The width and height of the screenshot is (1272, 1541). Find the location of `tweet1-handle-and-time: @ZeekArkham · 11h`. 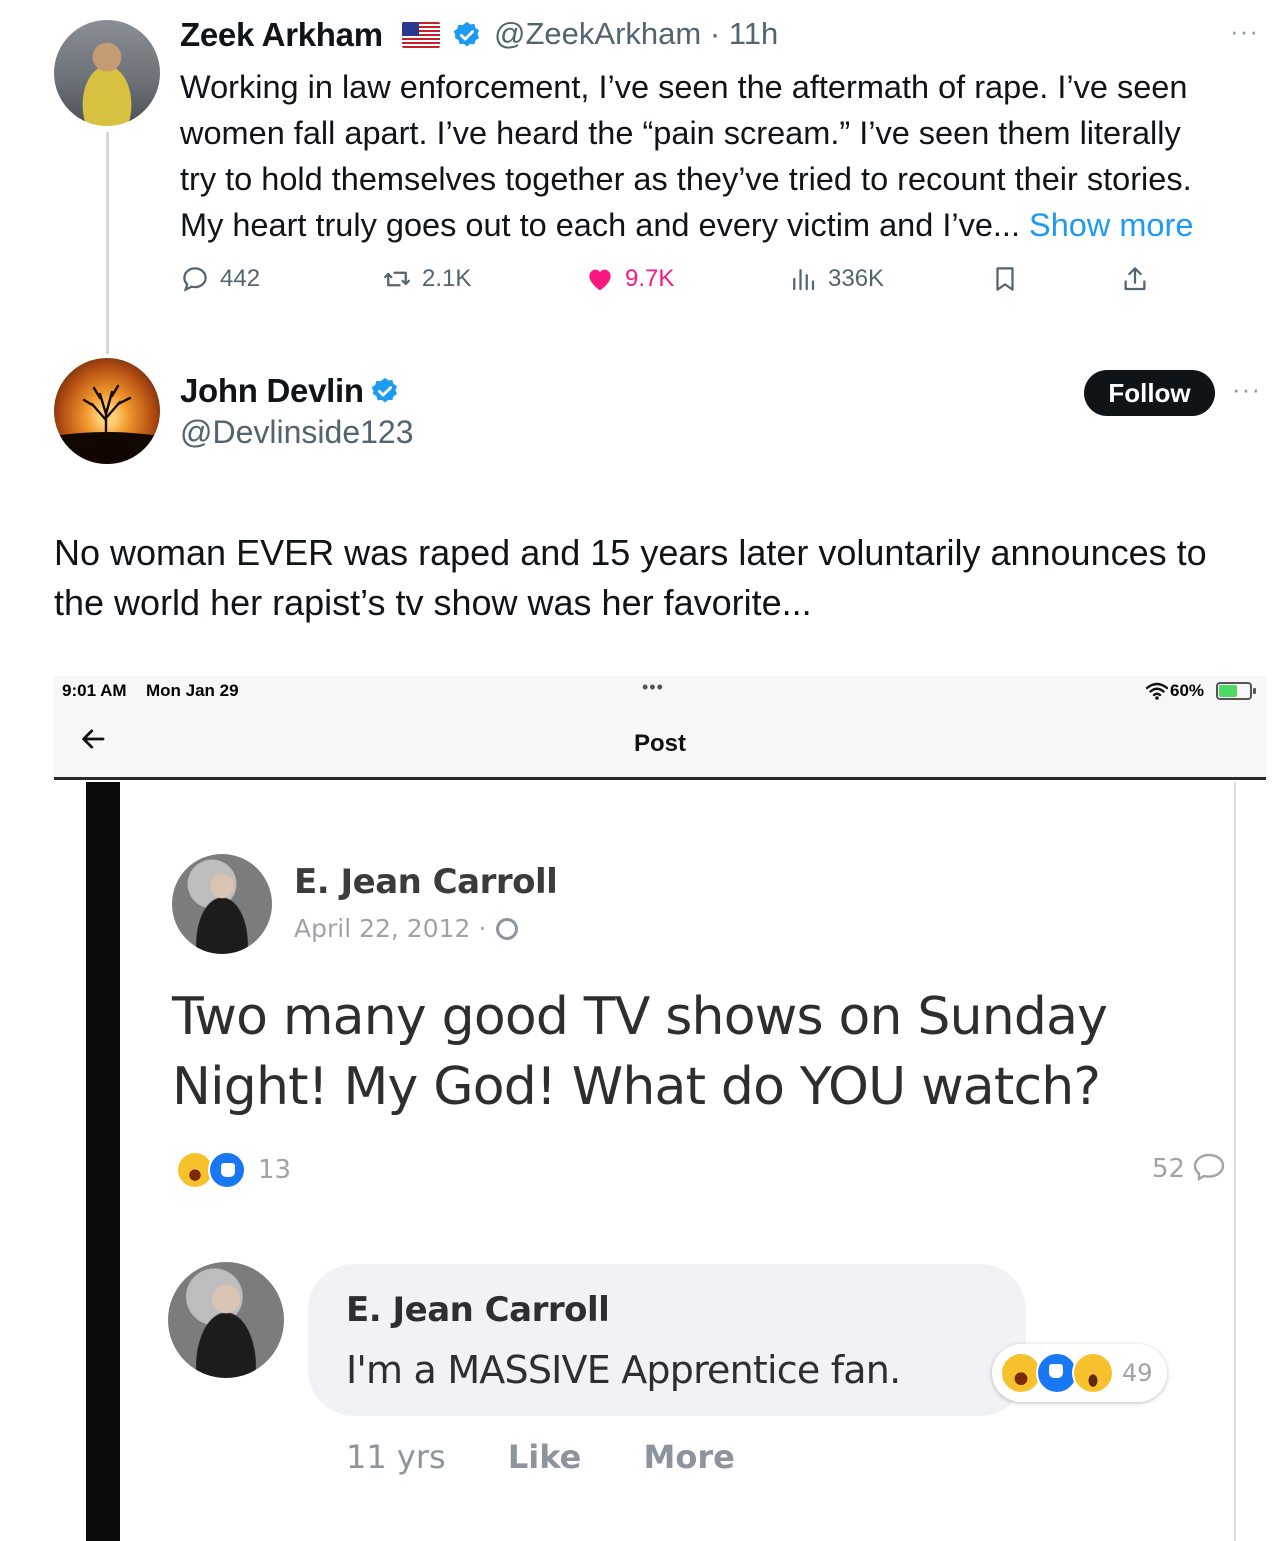

tweet1-handle-and-time: @ZeekArkham · 11h is located at coordinates (636, 34).